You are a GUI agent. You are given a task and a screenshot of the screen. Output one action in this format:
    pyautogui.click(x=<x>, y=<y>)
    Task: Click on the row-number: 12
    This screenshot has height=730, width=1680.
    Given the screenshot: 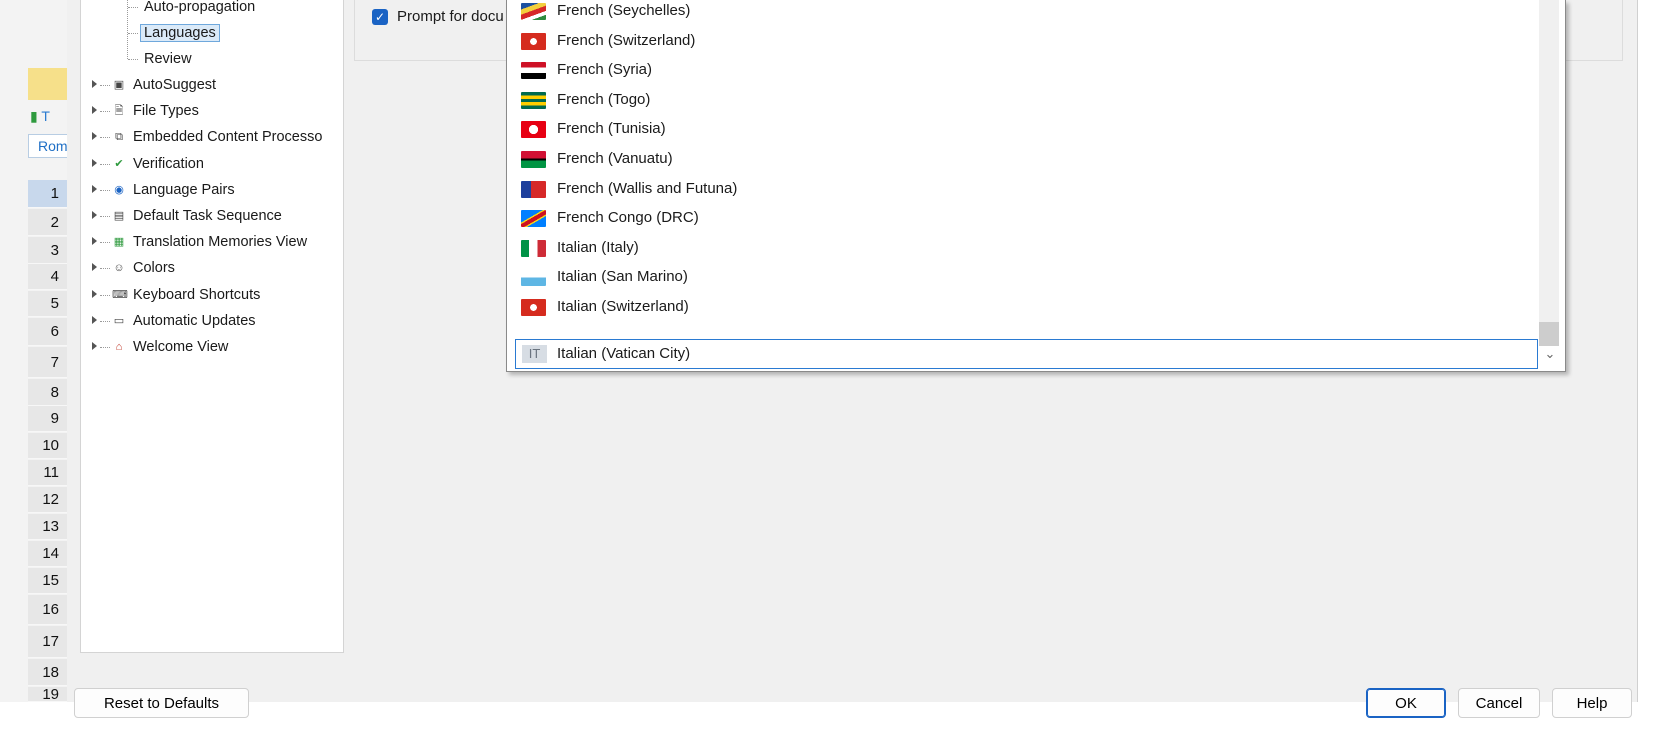 What is the action you would take?
    pyautogui.click(x=47, y=500)
    